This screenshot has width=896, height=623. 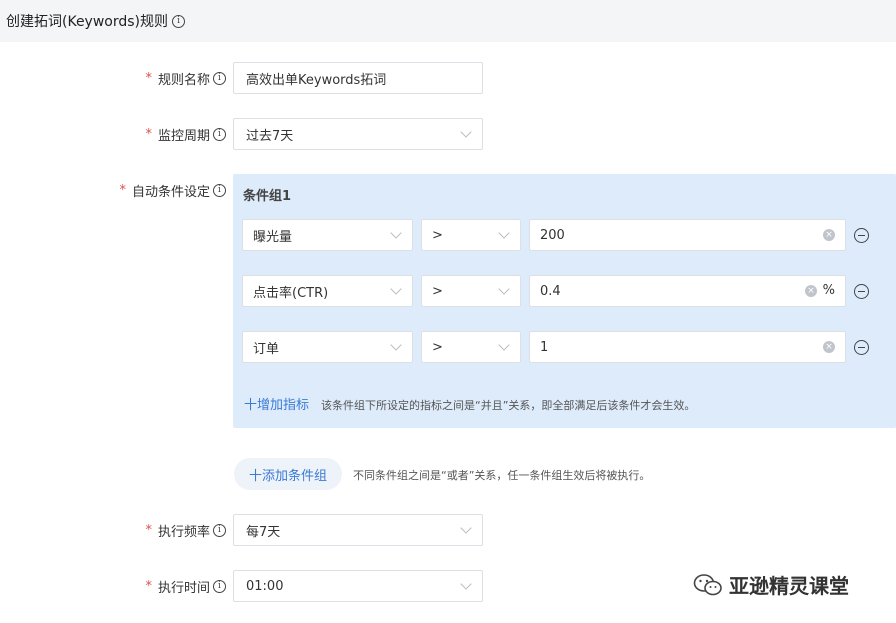 What do you see at coordinates (172, 190) in the screenshot?
I see `conditions-label: * 自动条件设定 i` at bounding box center [172, 190].